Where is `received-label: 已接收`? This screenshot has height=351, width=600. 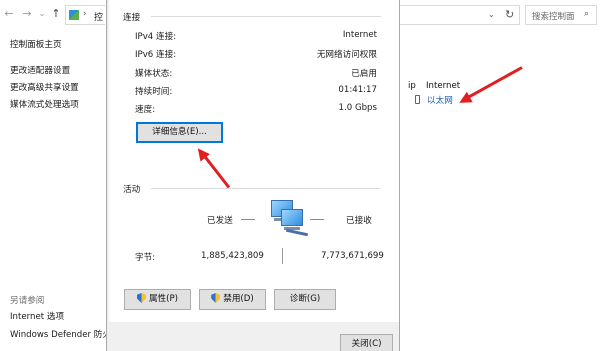
received-label: 已接收 is located at coordinates (359, 221).